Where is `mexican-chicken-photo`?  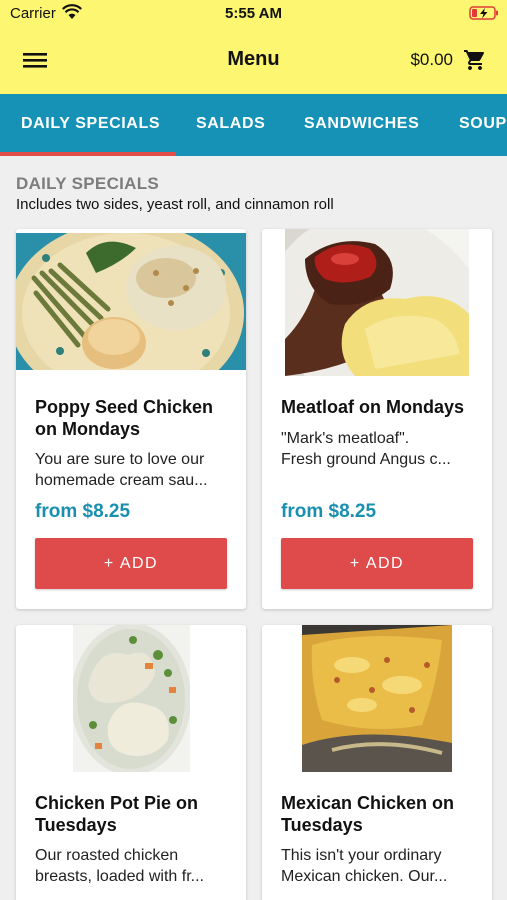
mexican-chicken-photo is located at coordinates (377, 698).